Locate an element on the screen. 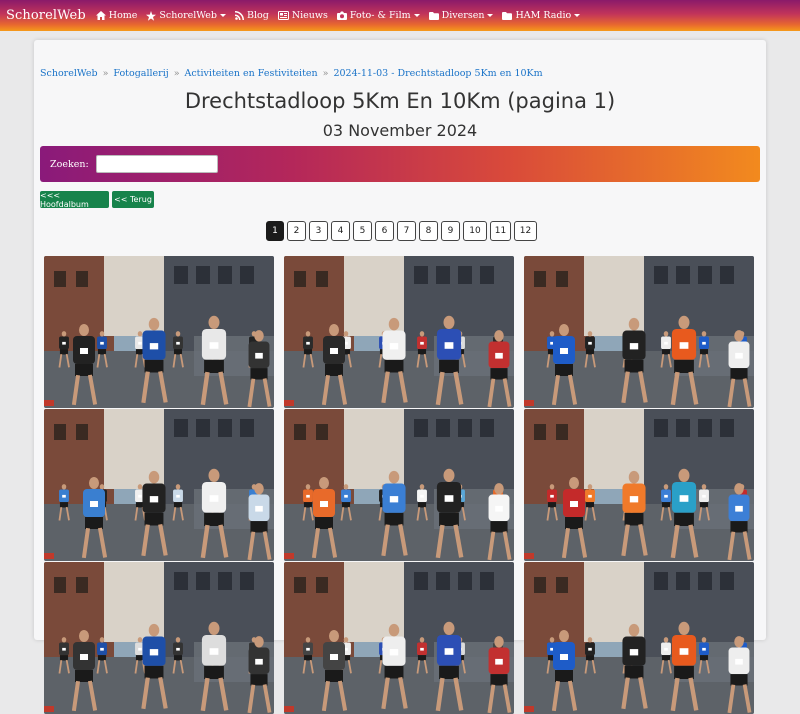 This screenshot has height=714, width=800. page-button-6: 6 is located at coordinates (384, 231).